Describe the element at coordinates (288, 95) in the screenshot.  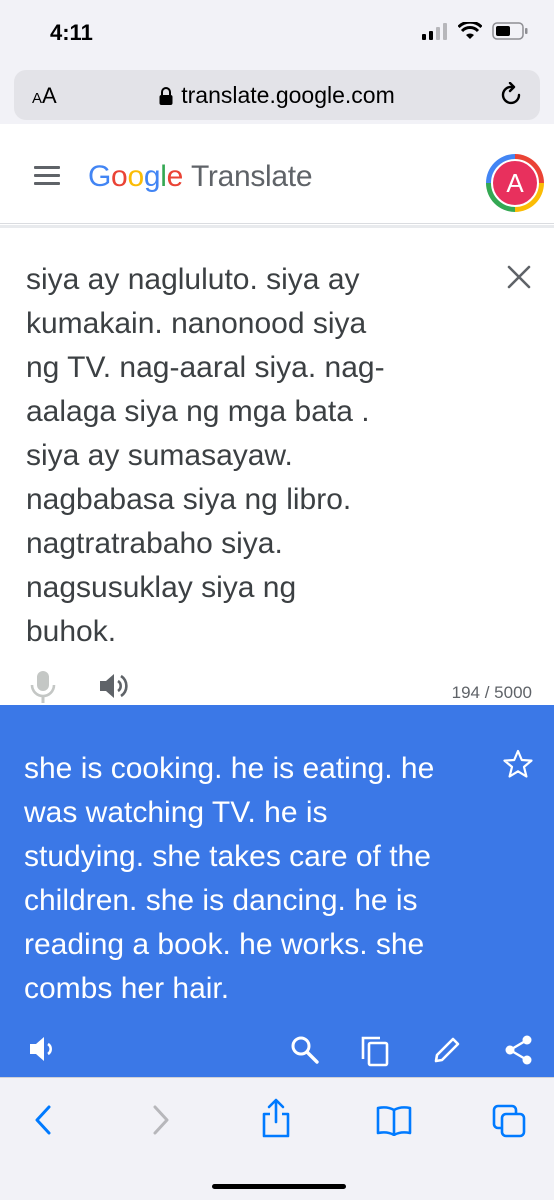
I see `url-text: translate.google.com` at that location.